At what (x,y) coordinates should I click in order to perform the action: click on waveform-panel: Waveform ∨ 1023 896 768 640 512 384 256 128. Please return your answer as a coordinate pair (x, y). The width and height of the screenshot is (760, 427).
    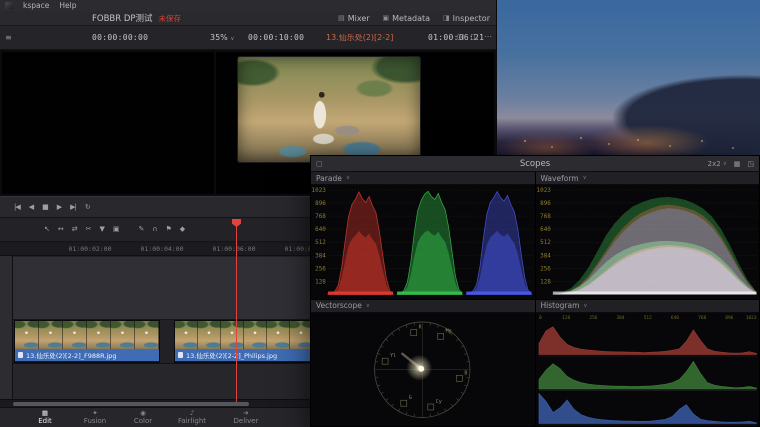
    Looking at the image, I should click on (647, 235).